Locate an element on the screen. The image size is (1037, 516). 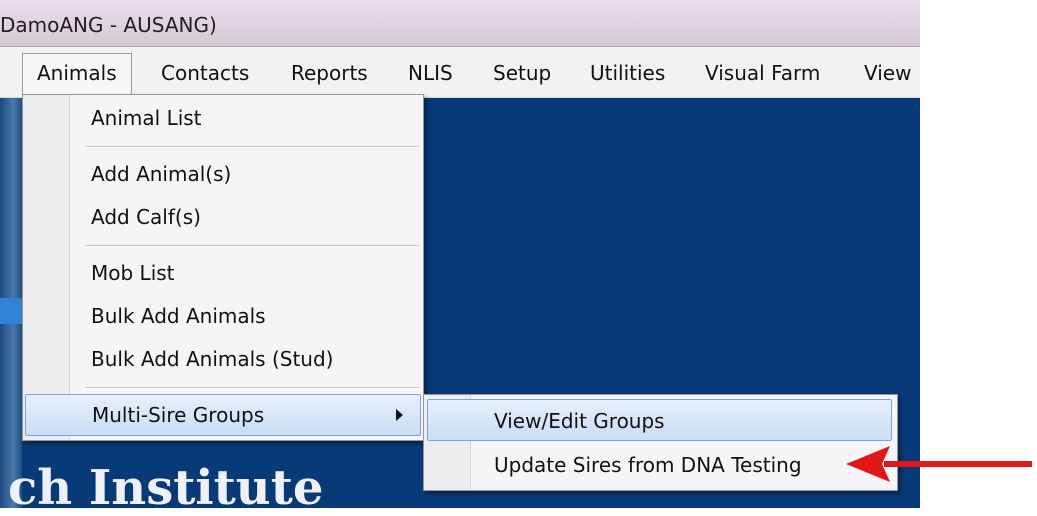
window-title: DamoANG - AUSANG) is located at coordinates (108, 25).